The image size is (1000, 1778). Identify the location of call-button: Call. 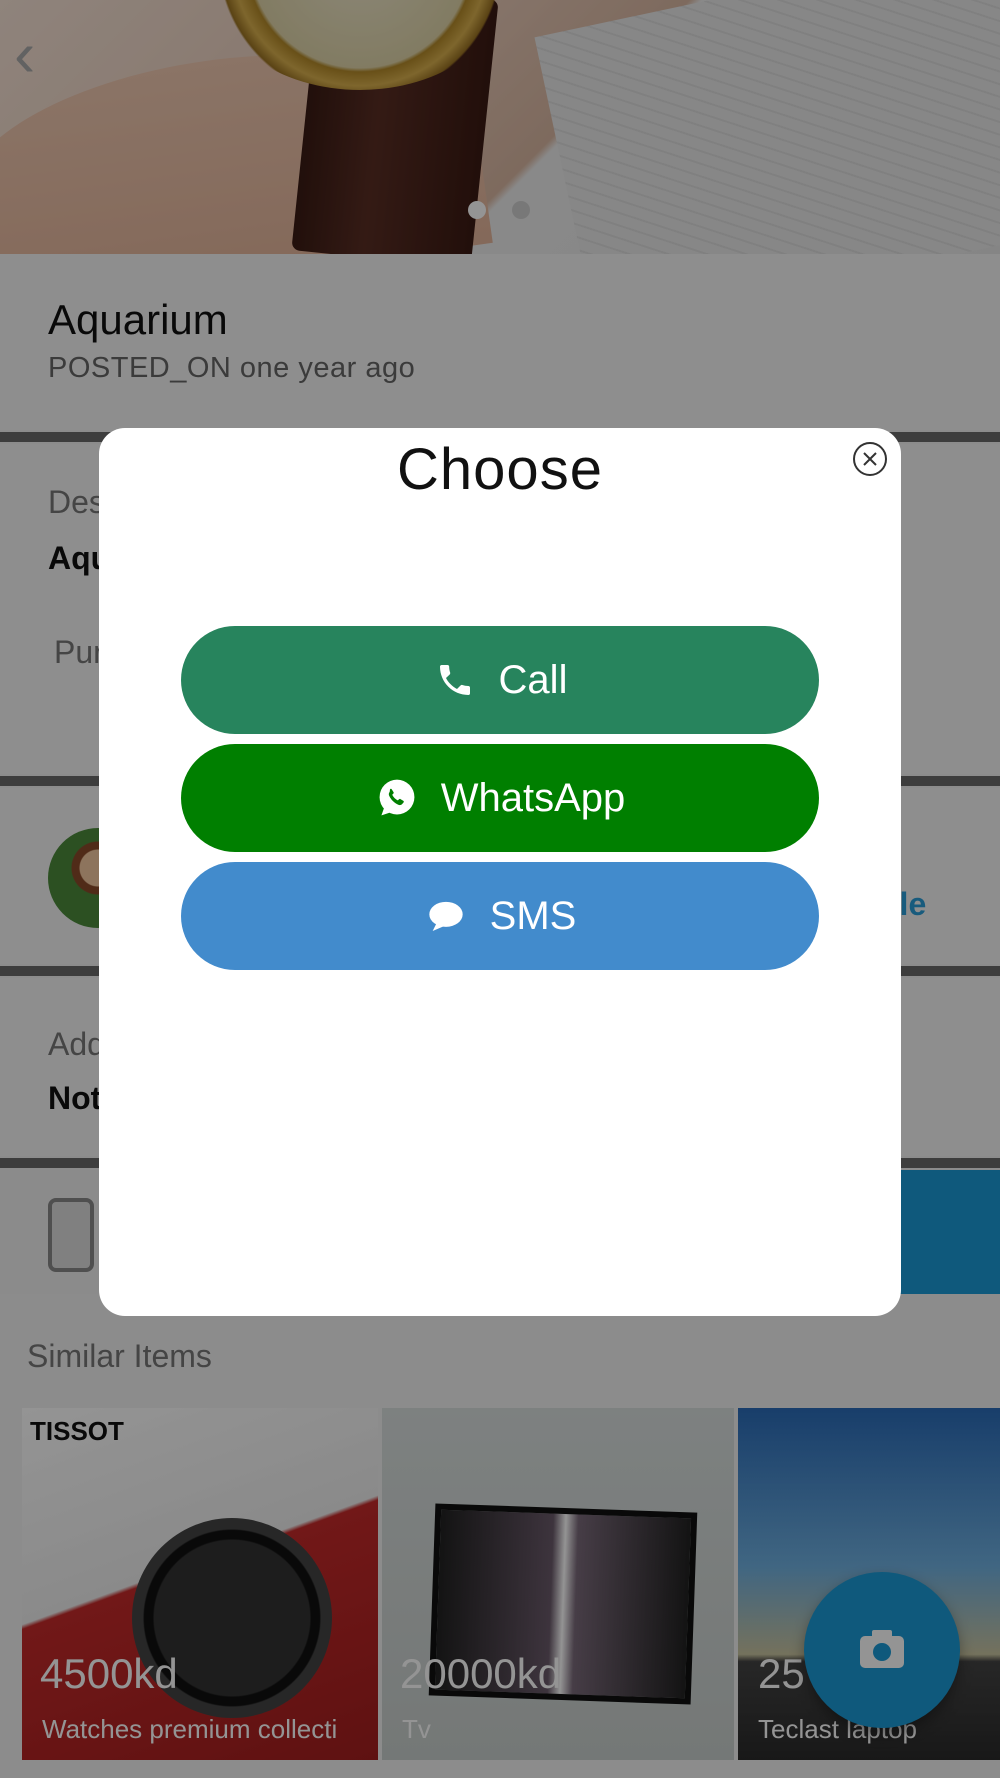
(500, 680).